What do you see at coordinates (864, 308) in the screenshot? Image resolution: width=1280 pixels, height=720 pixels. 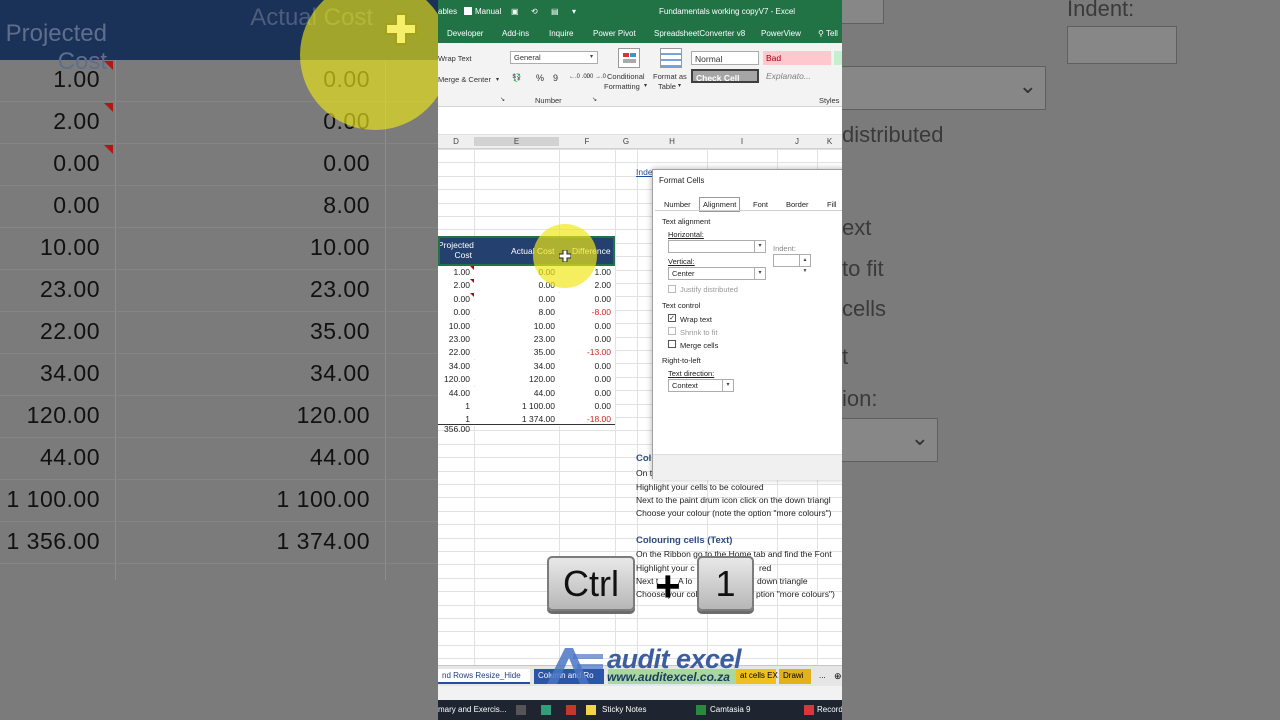 I see `zoomed-text: cells` at bounding box center [864, 308].